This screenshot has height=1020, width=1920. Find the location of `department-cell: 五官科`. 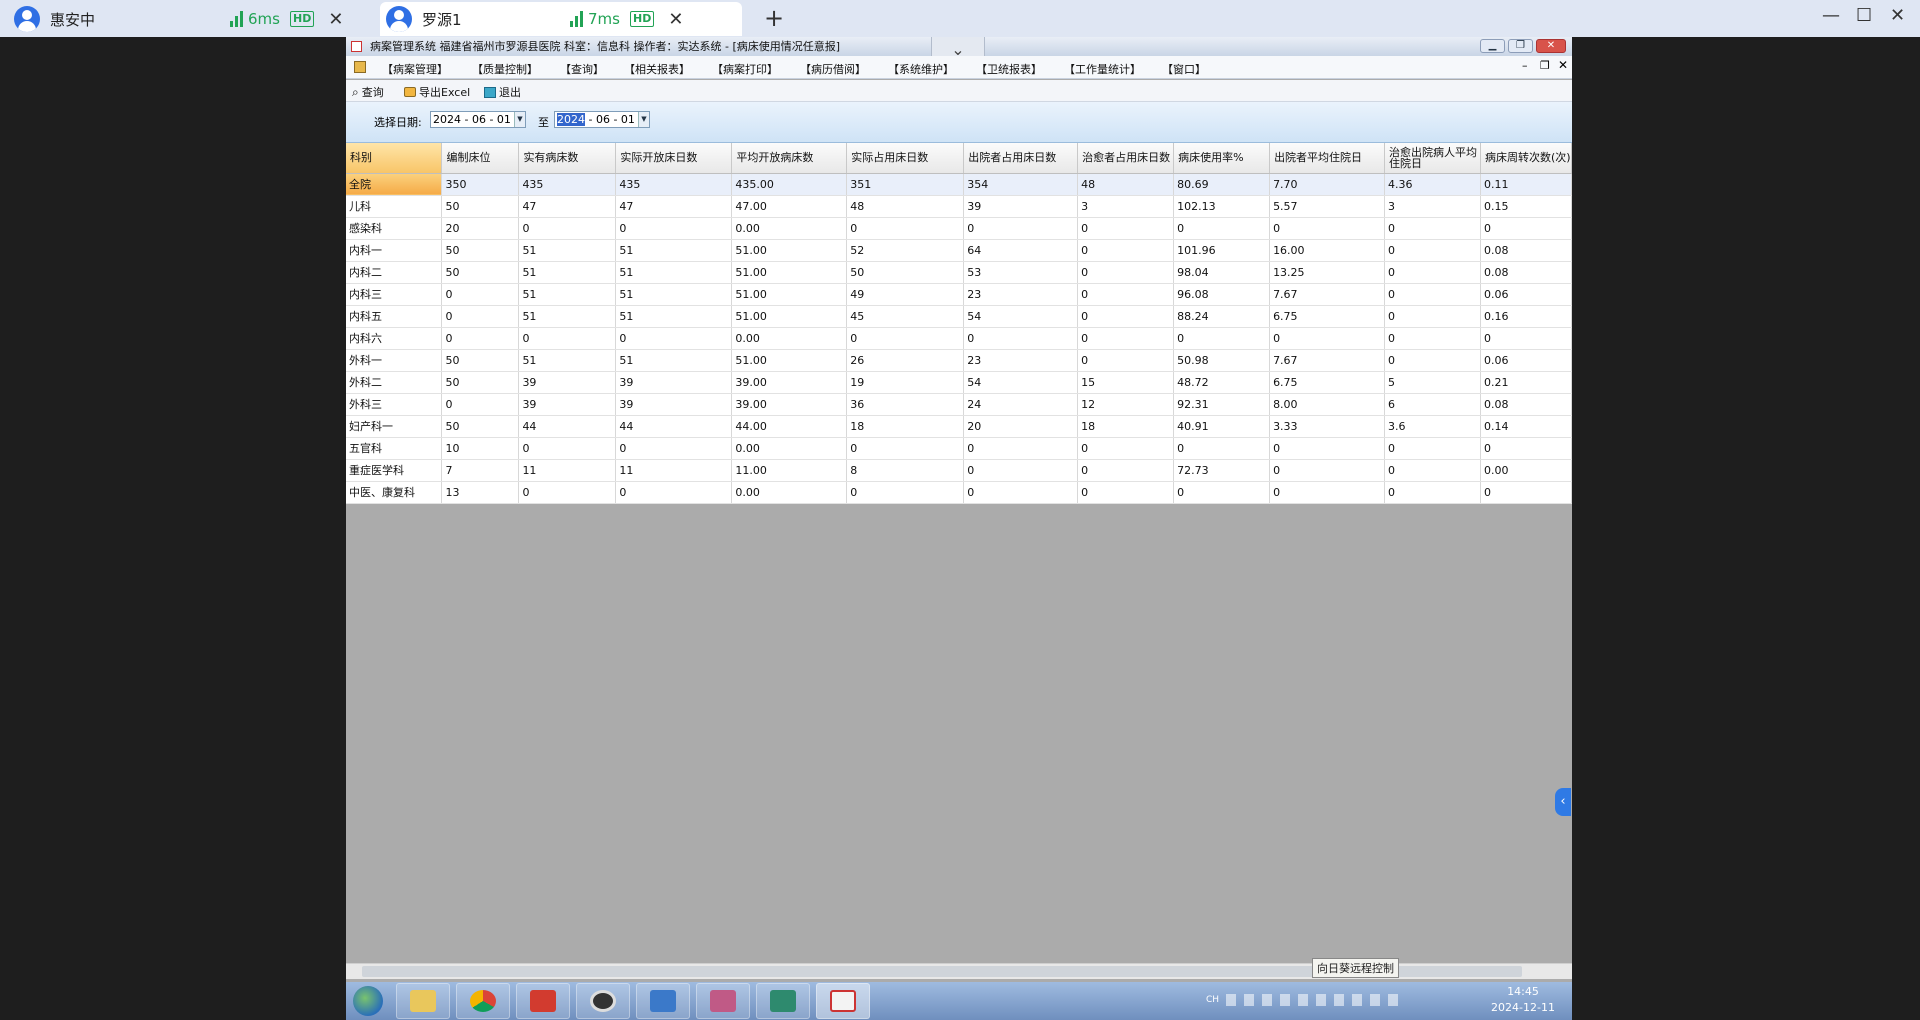

department-cell: 五官科 is located at coordinates (394, 448).